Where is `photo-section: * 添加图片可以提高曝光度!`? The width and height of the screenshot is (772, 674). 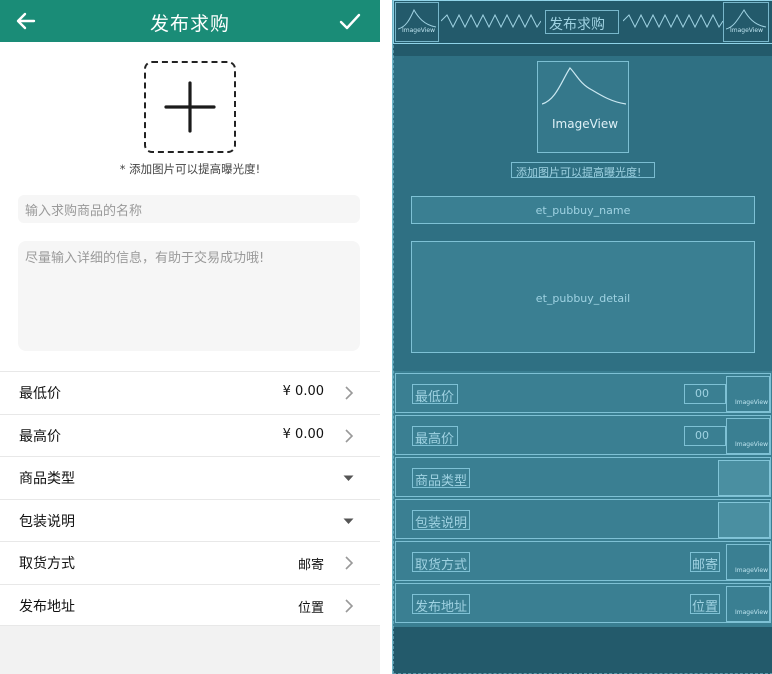 photo-section: * 添加图片可以提高曝光度! is located at coordinates (190, 117).